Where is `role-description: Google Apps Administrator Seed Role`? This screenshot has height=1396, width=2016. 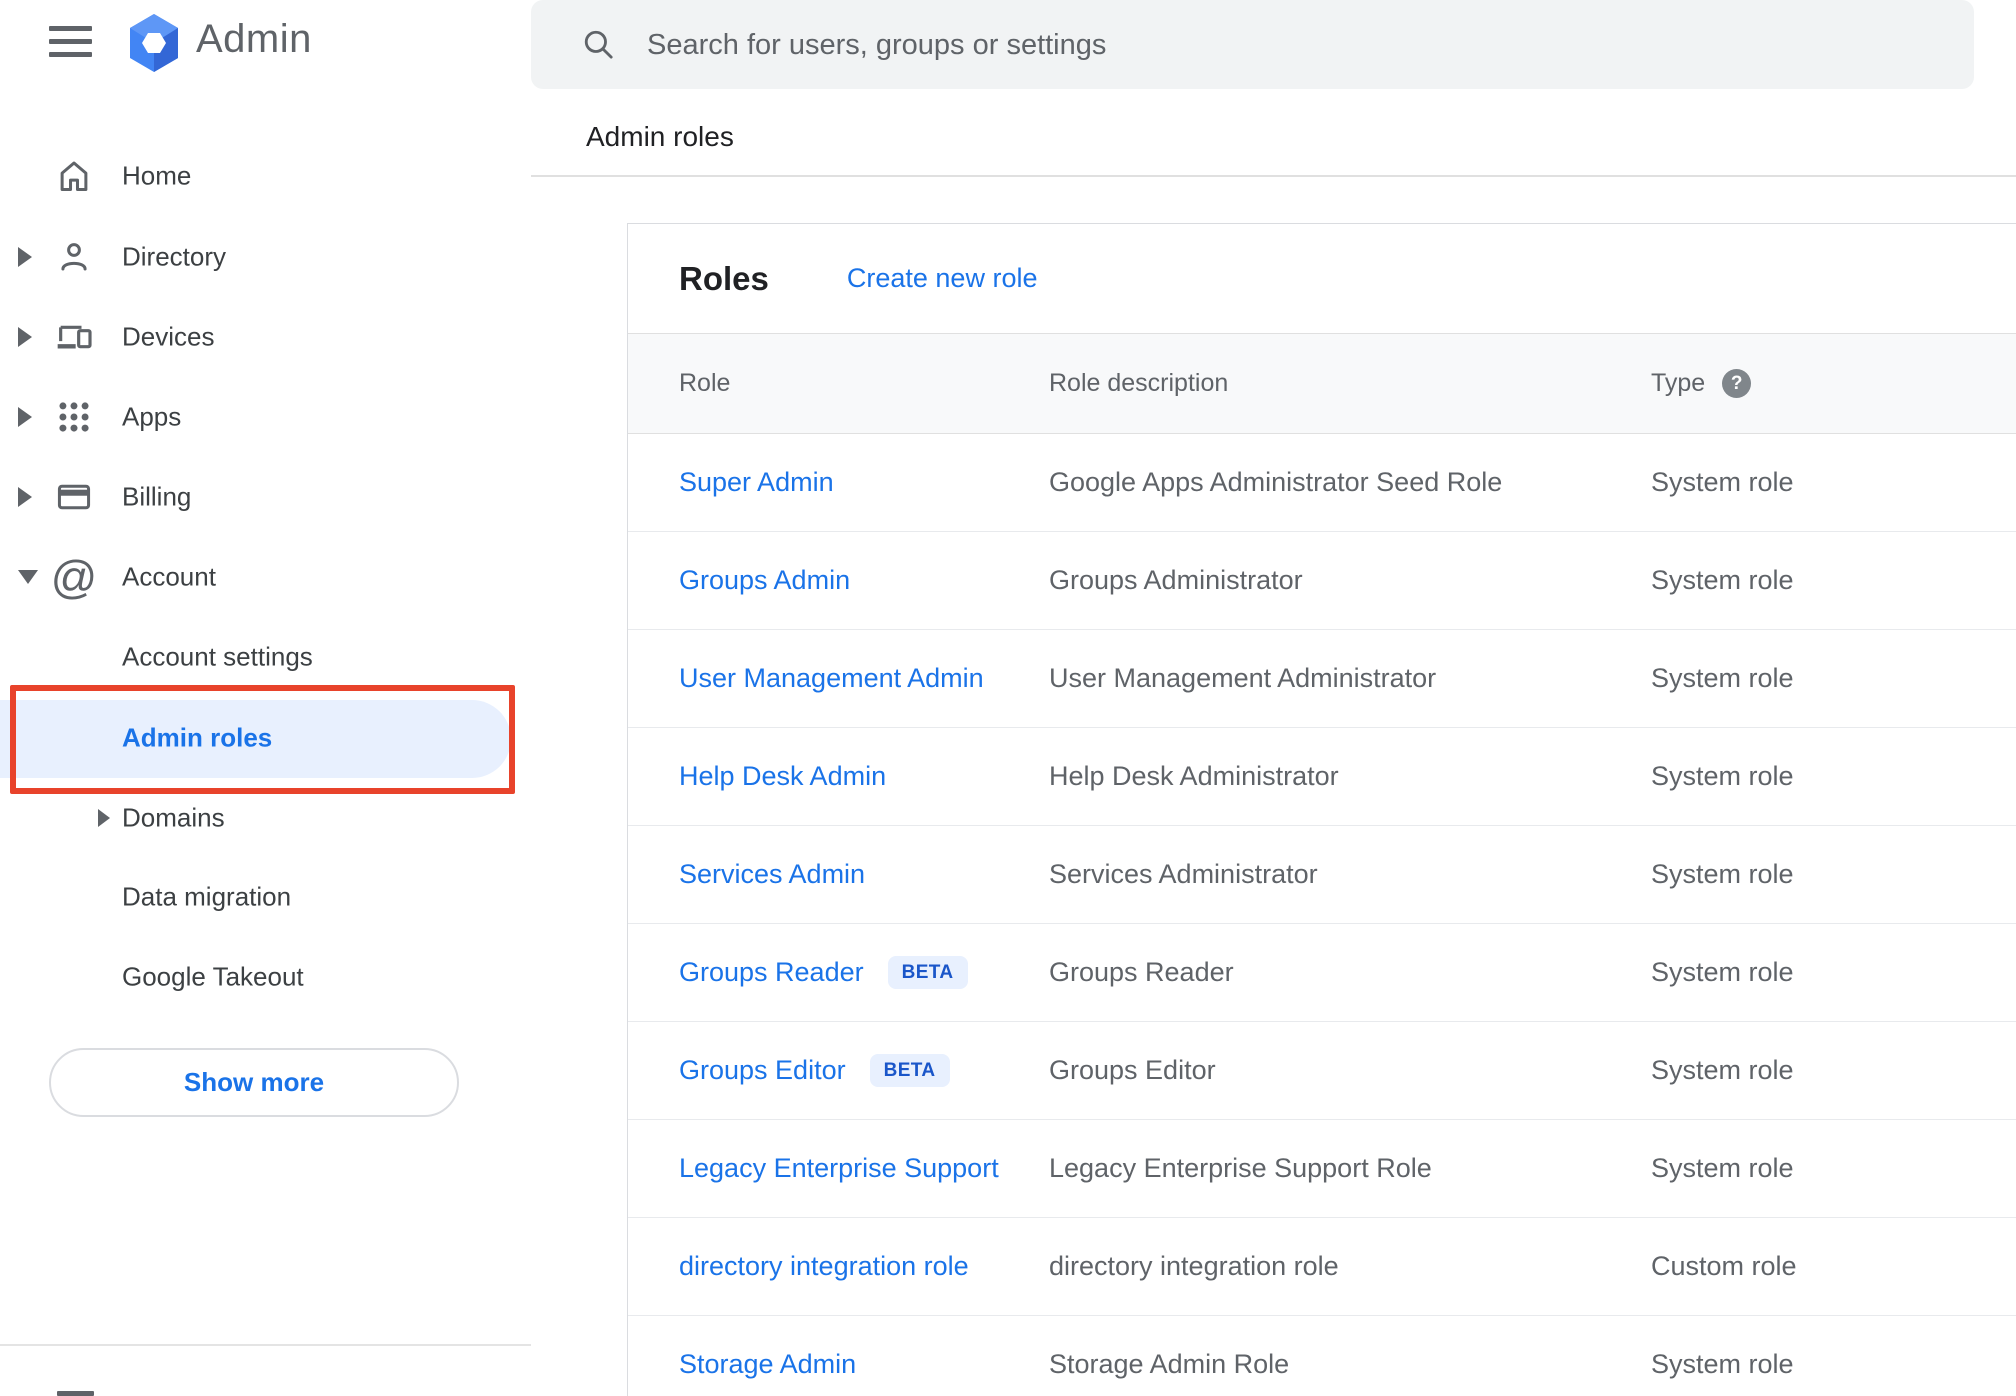
role-description: Google Apps Administrator Seed Role is located at coordinates (1276, 482).